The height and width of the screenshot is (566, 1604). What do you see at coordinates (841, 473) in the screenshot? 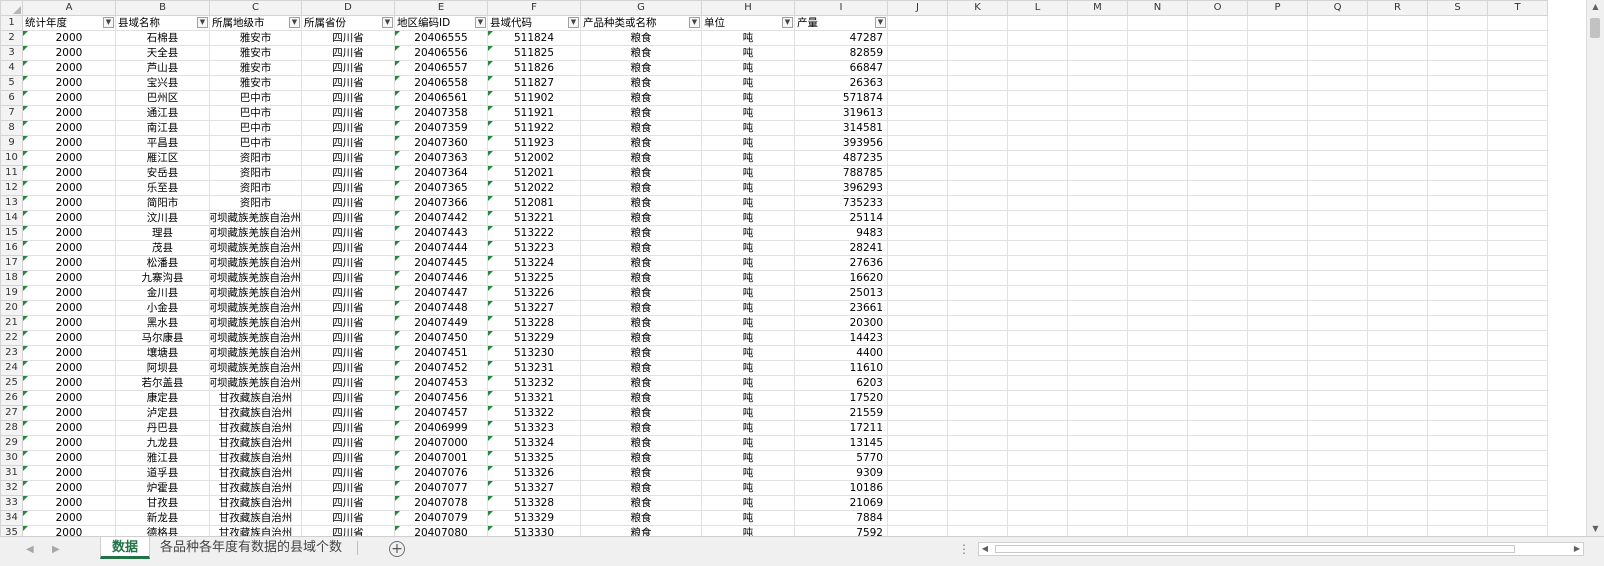
I see `cell-qty: 9309` at bounding box center [841, 473].